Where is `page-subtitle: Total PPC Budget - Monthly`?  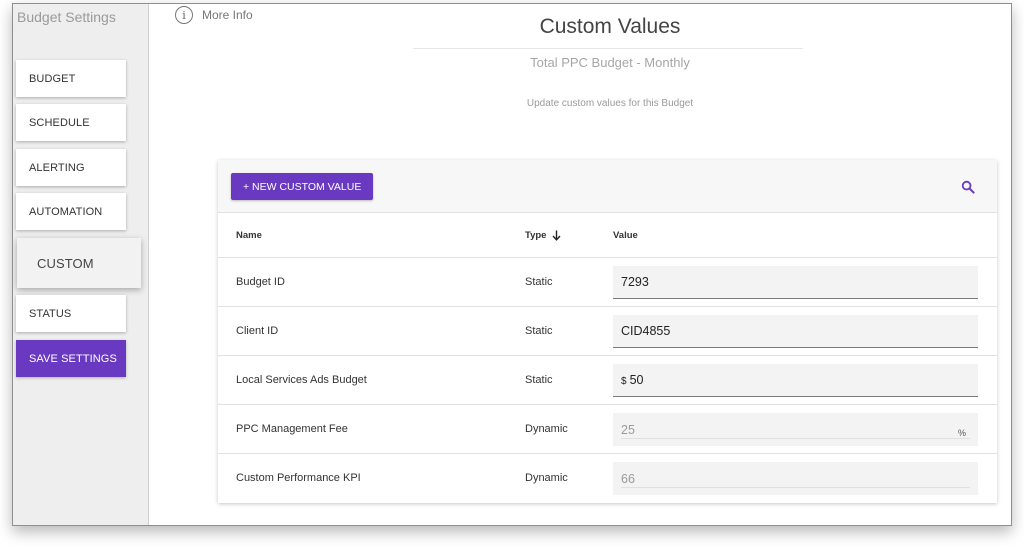 page-subtitle: Total PPC Budget - Monthly is located at coordinates (610, 62).